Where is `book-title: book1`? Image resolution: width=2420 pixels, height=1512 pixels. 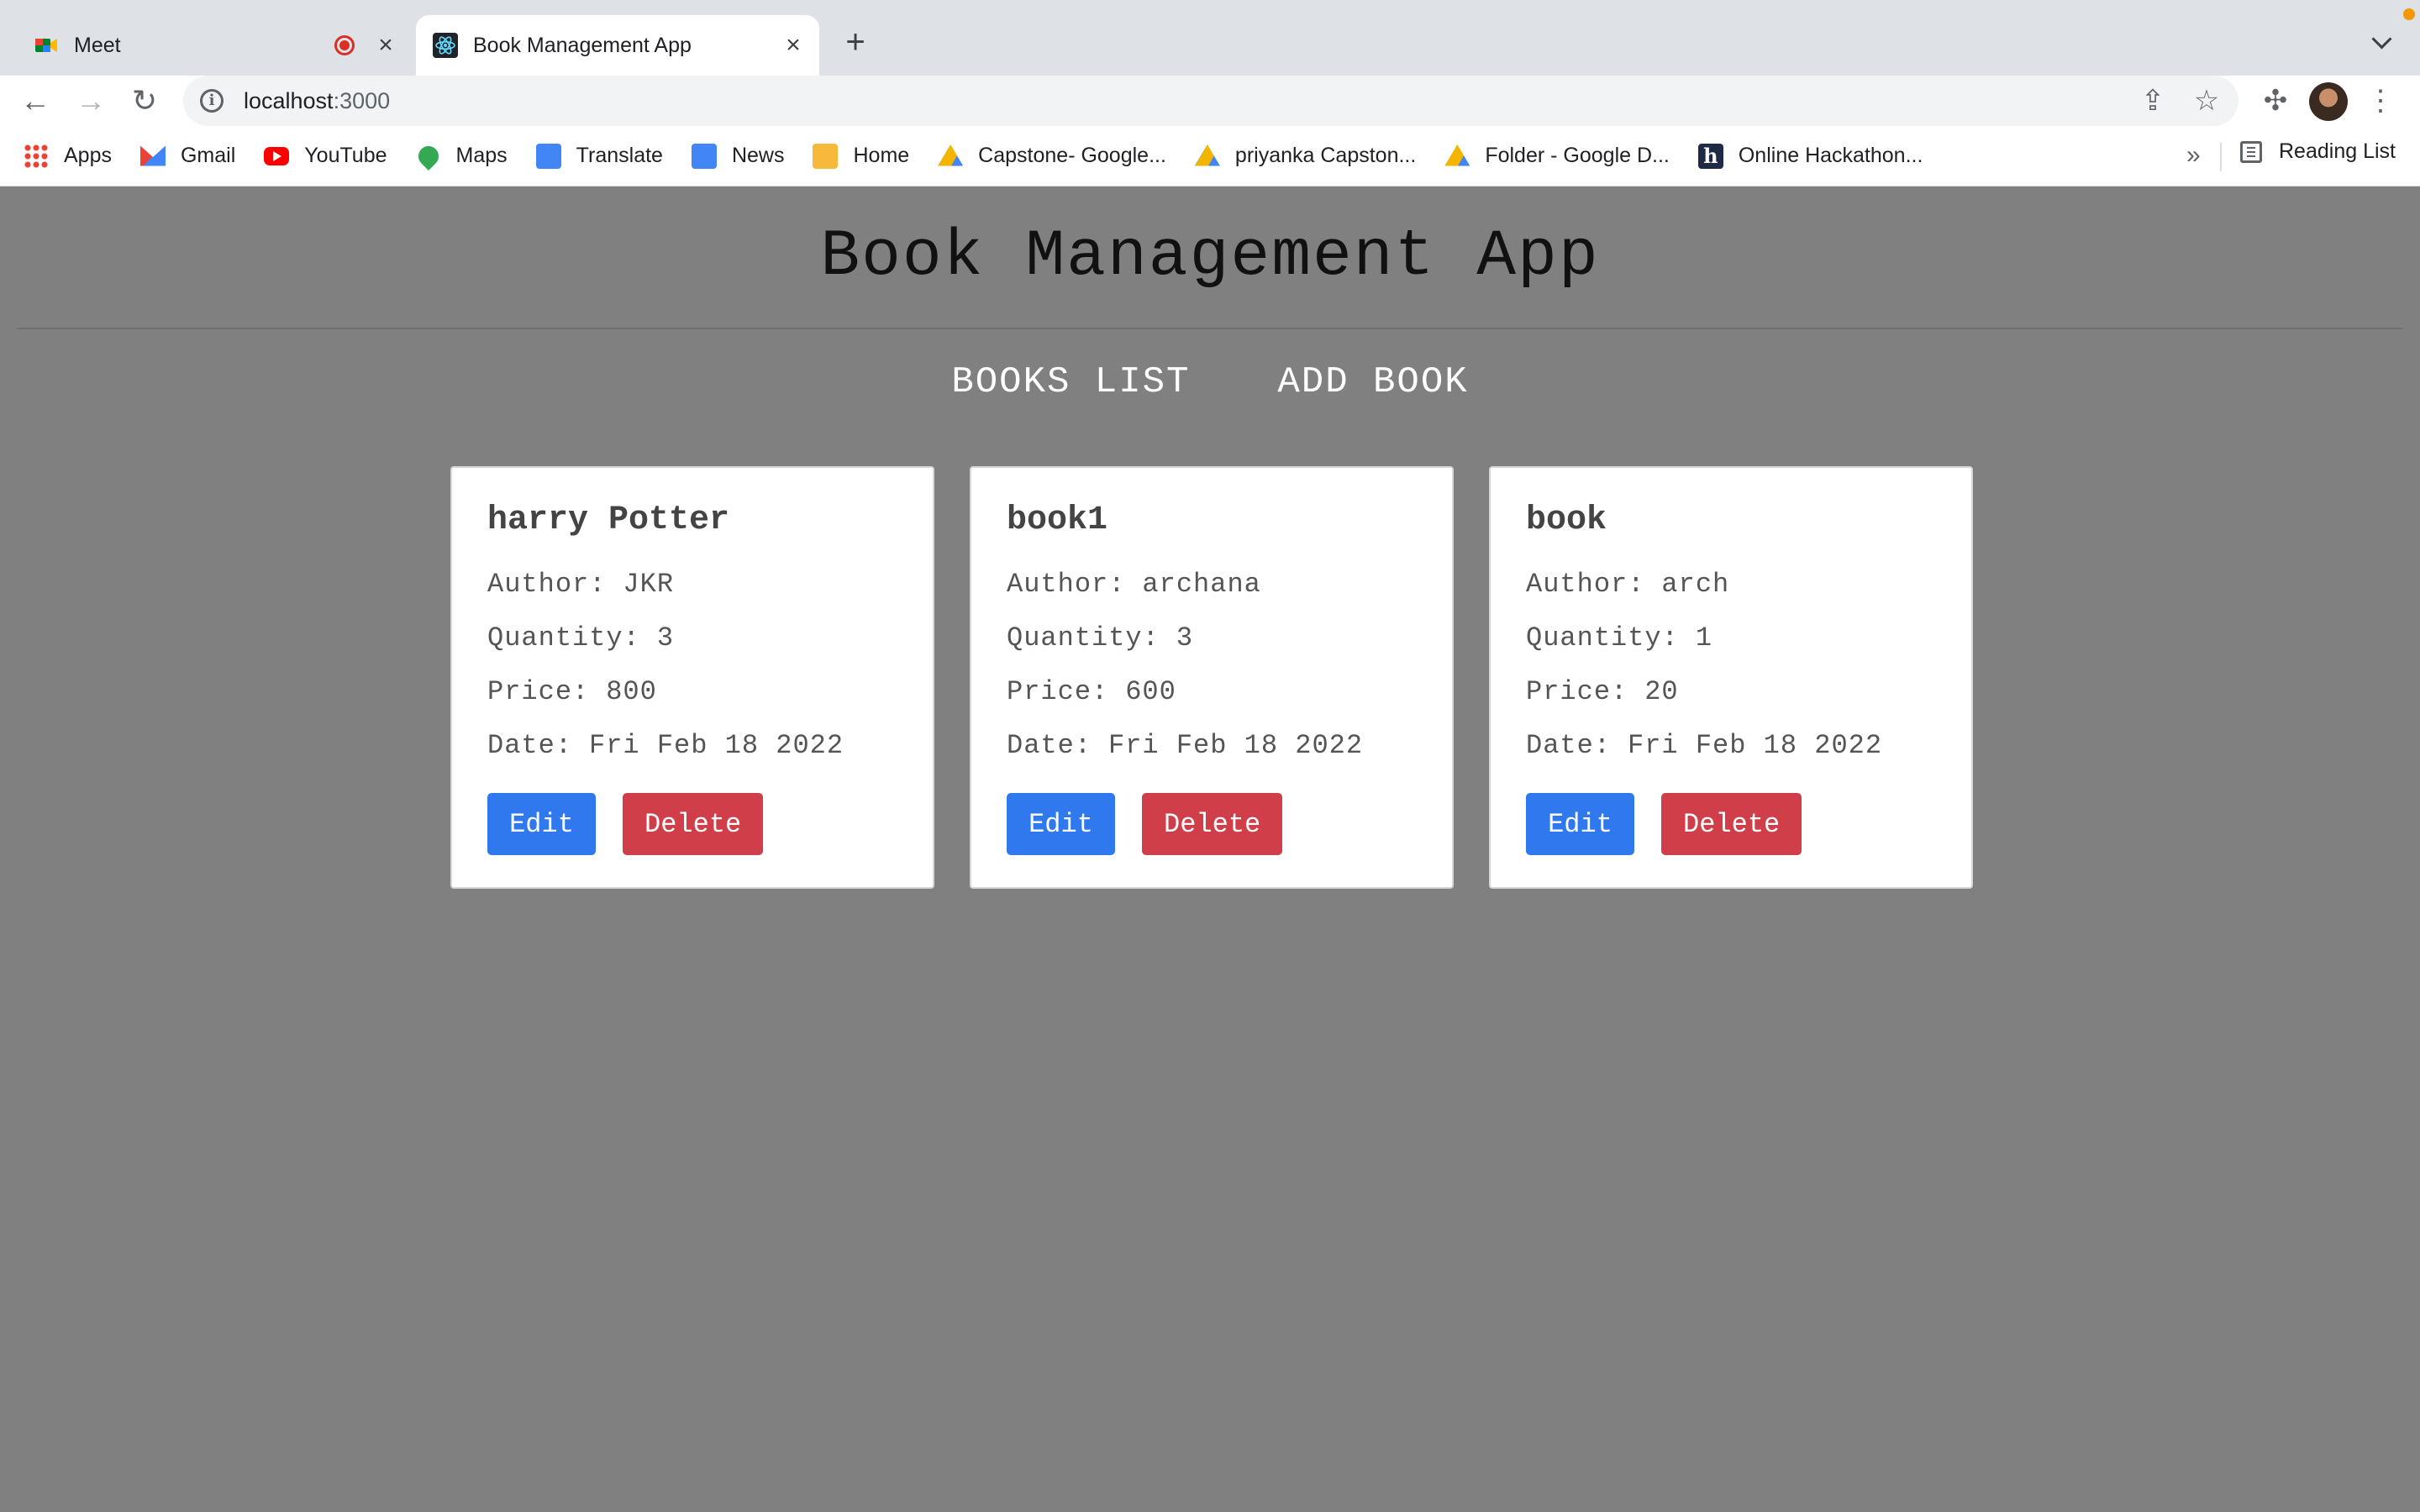 book-title: book1 is located at coordinates (1057, 520).